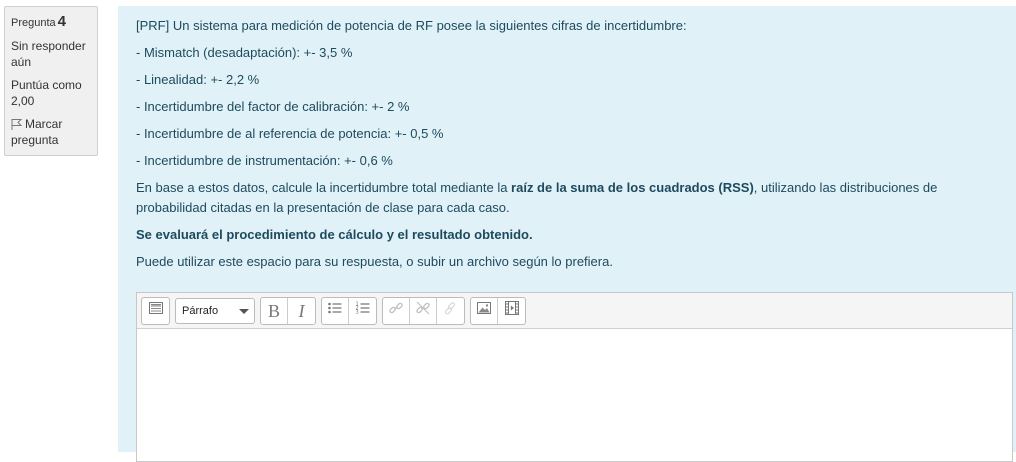  What do you see at coordinates (244, 311) in the screenshot?
I see `chevron-down-icon` at bounding box center [244, 311].